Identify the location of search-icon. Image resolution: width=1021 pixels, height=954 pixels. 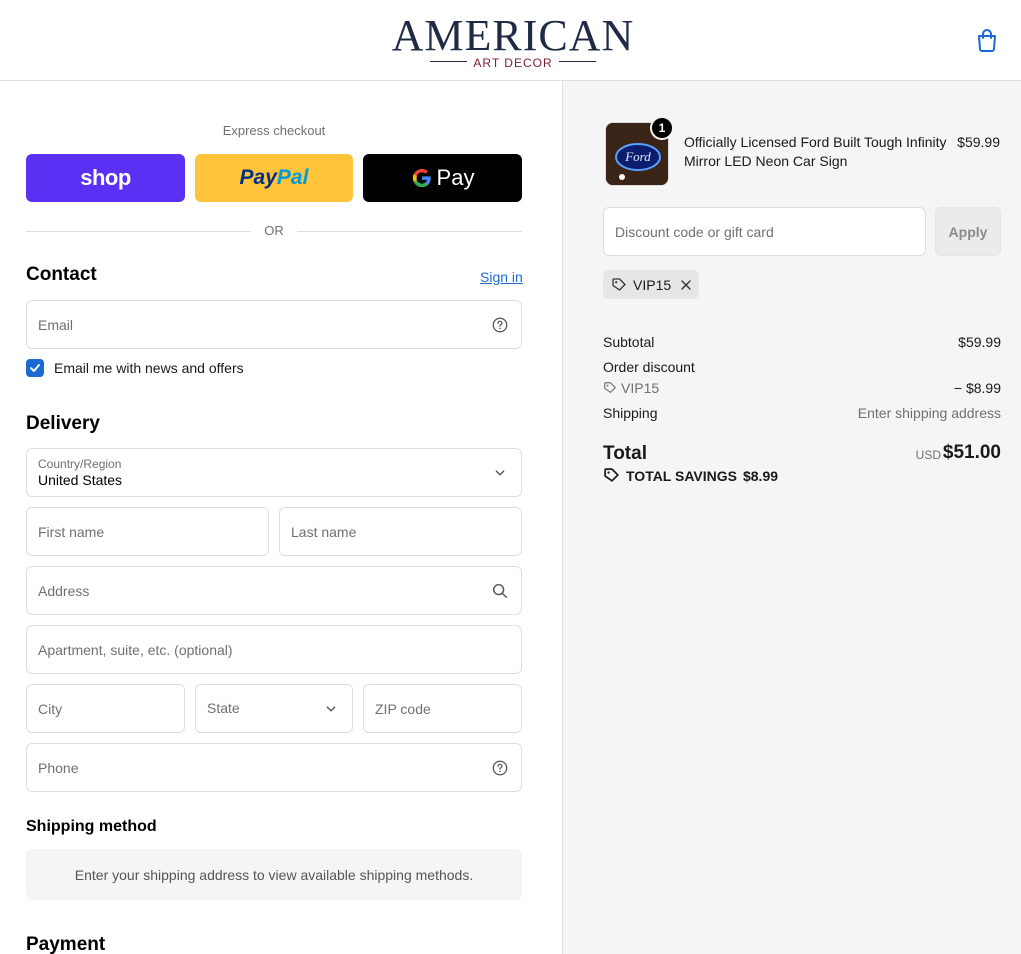
(500, 591).